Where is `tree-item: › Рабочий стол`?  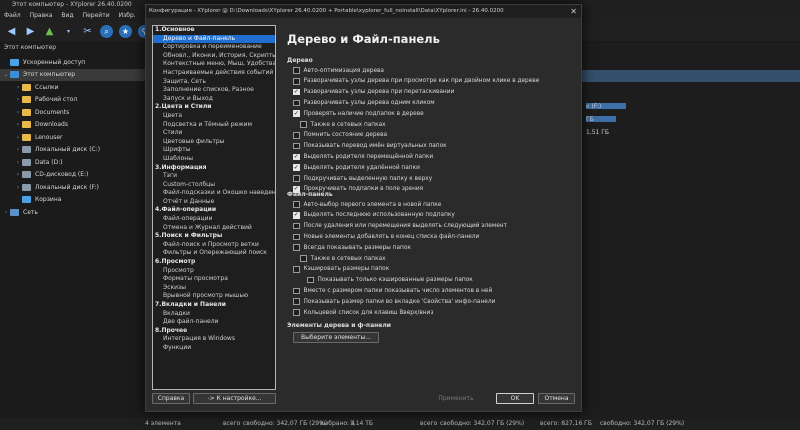
tree-item: › Рабочий стол is located at coordinates (73, 100).